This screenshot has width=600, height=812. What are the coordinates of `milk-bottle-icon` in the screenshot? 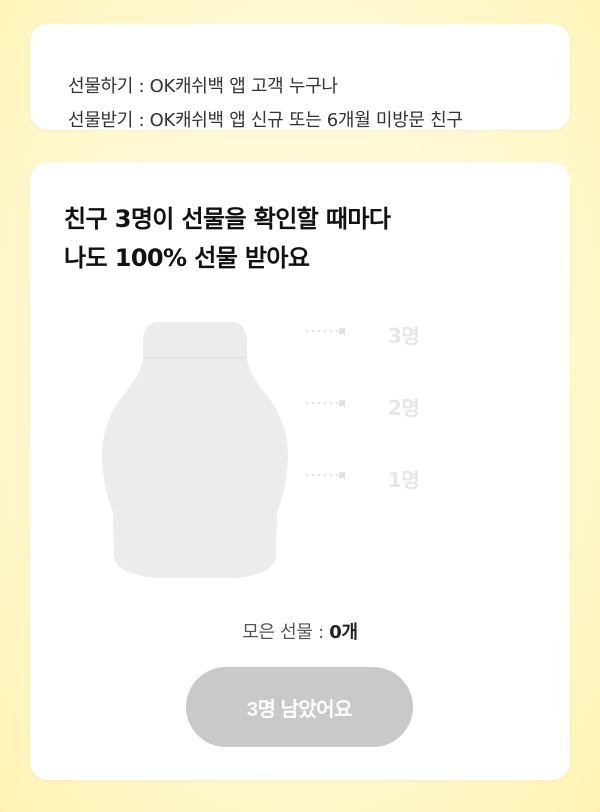 It's located at (195, 450).